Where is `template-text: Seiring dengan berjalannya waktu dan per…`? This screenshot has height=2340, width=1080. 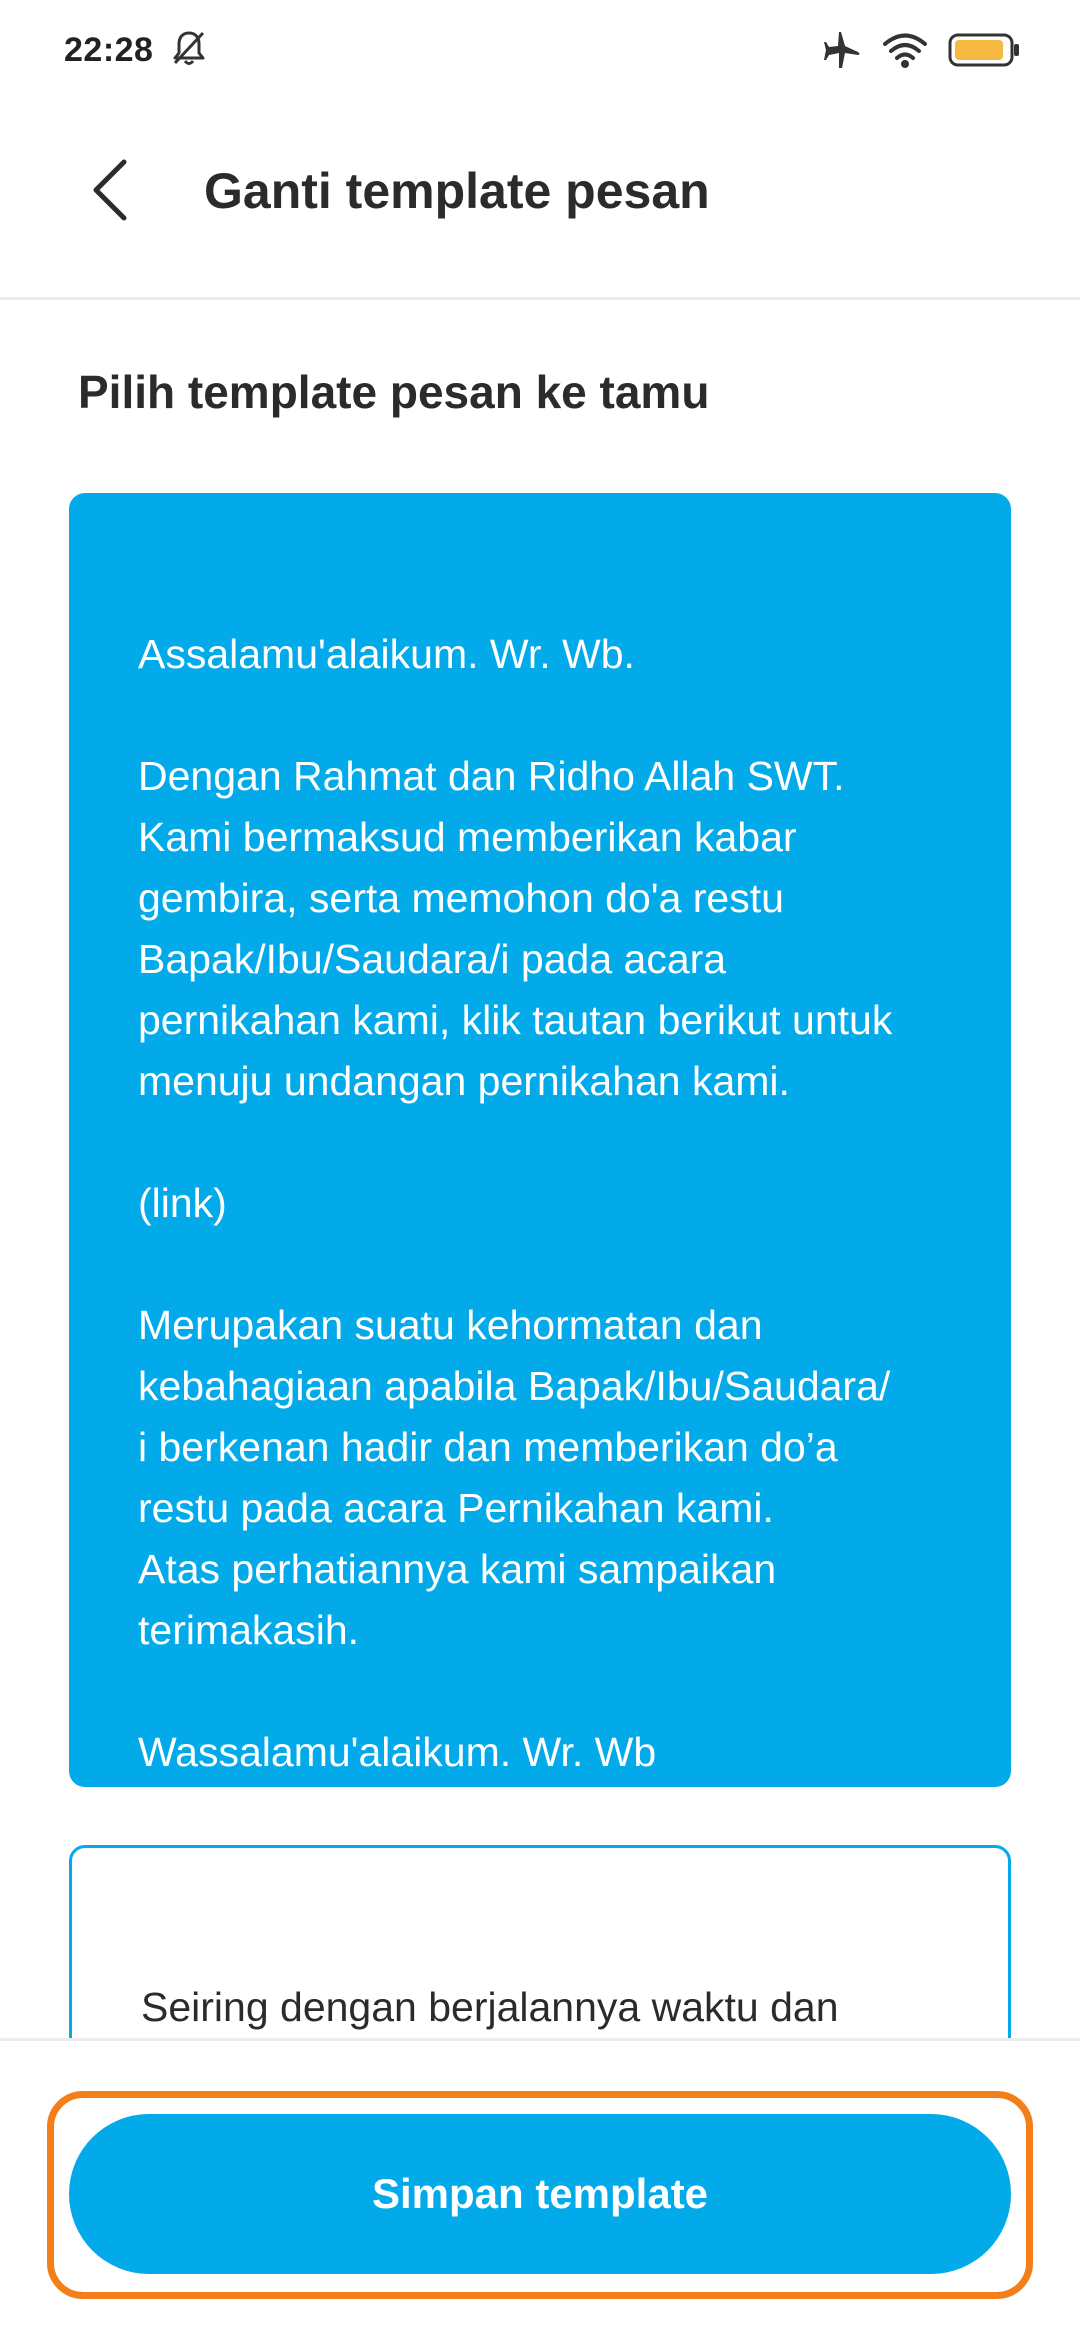 template-text: Seiring dengan berjalannya waktu dan per… is located at coordinates (490, 2007).